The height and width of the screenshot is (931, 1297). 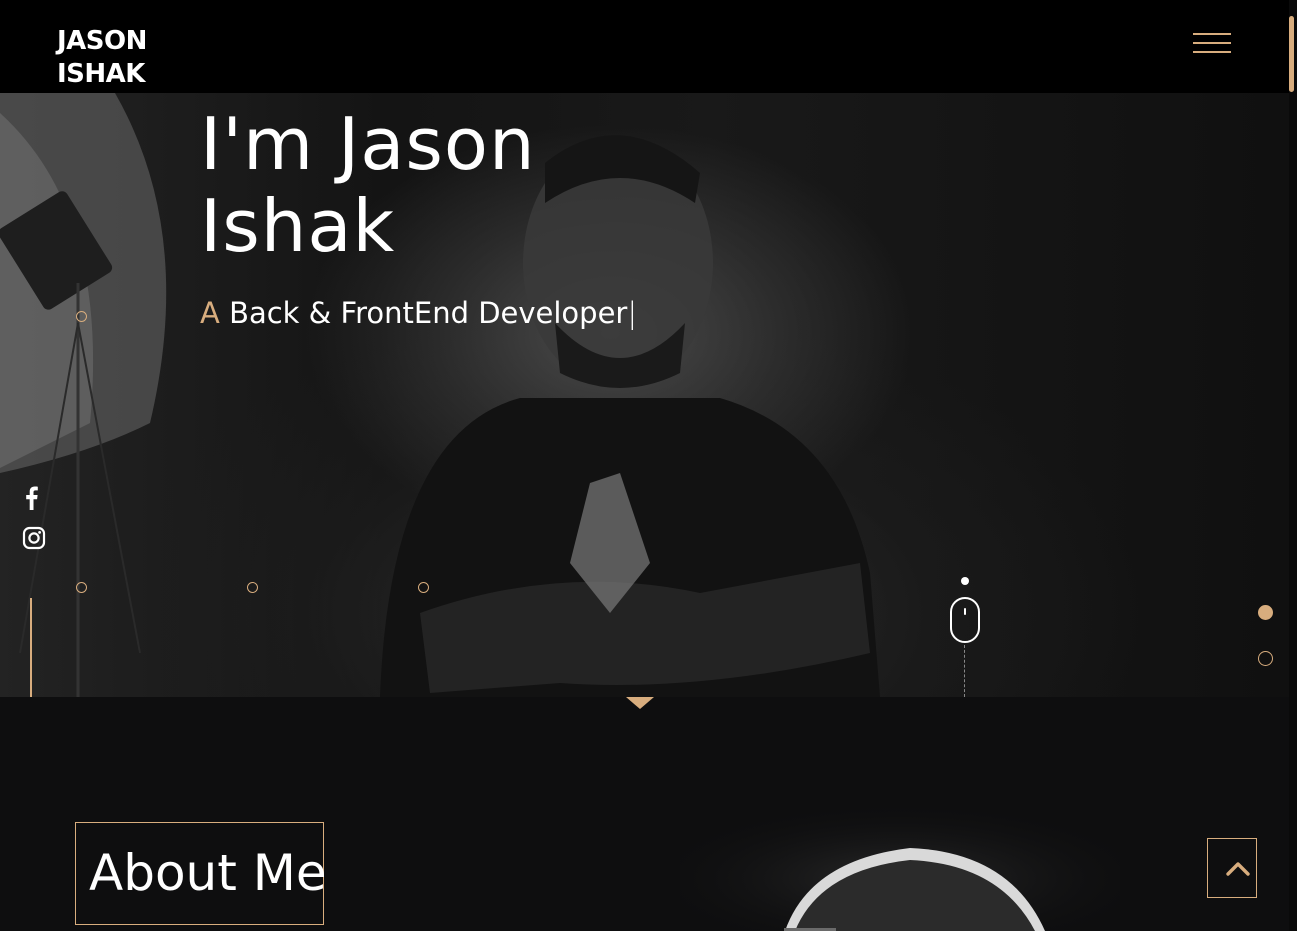 What do you see at coordinates (900, 865) in the screenshot?
I see `about-photo` at bounding box center [900, 865].